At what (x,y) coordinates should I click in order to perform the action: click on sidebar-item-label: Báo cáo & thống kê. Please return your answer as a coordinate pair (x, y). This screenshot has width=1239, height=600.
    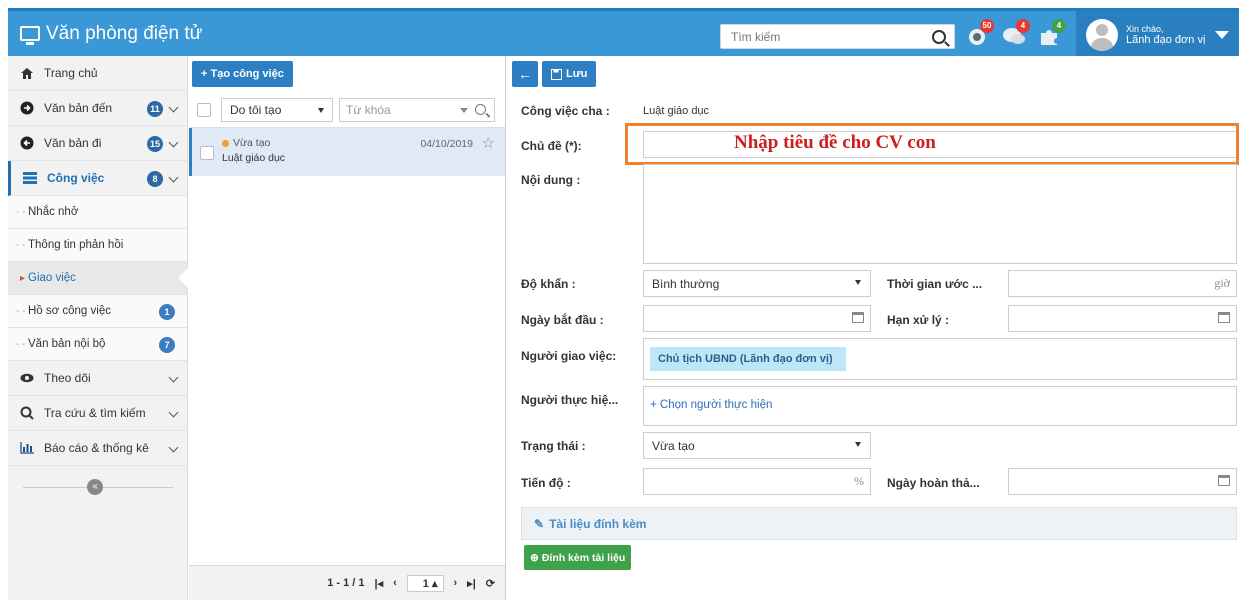
    Looking at the image, I should click on (96, 448).